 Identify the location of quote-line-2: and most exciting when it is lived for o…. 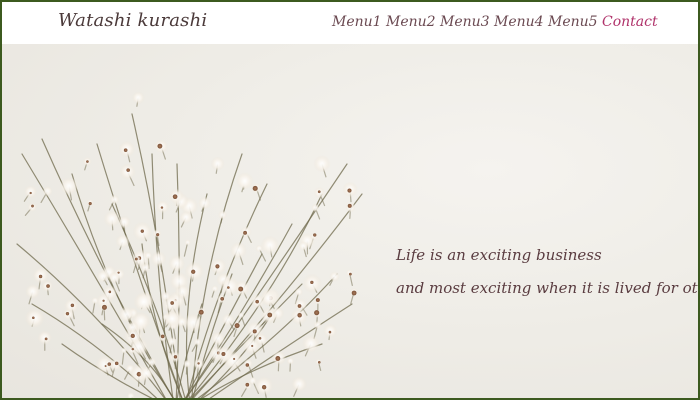
(547, 288).